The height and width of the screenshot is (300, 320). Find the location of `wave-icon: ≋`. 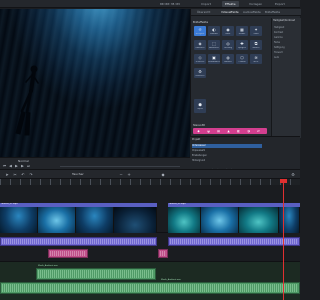

wave-icon: ≋ is located at coordinates (256, 57).